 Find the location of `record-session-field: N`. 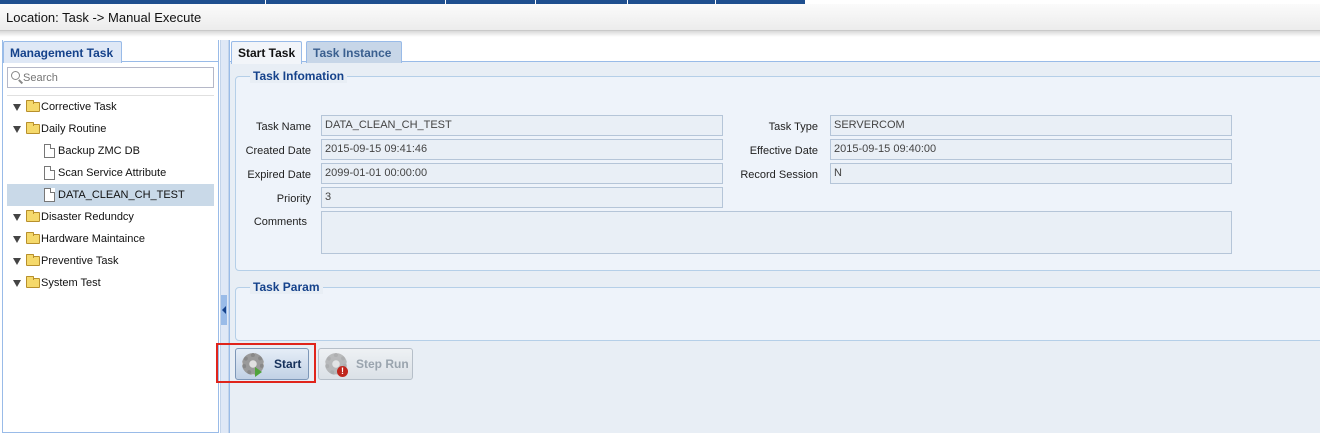

record-session-field: N is located at coordinates (1031, 173).